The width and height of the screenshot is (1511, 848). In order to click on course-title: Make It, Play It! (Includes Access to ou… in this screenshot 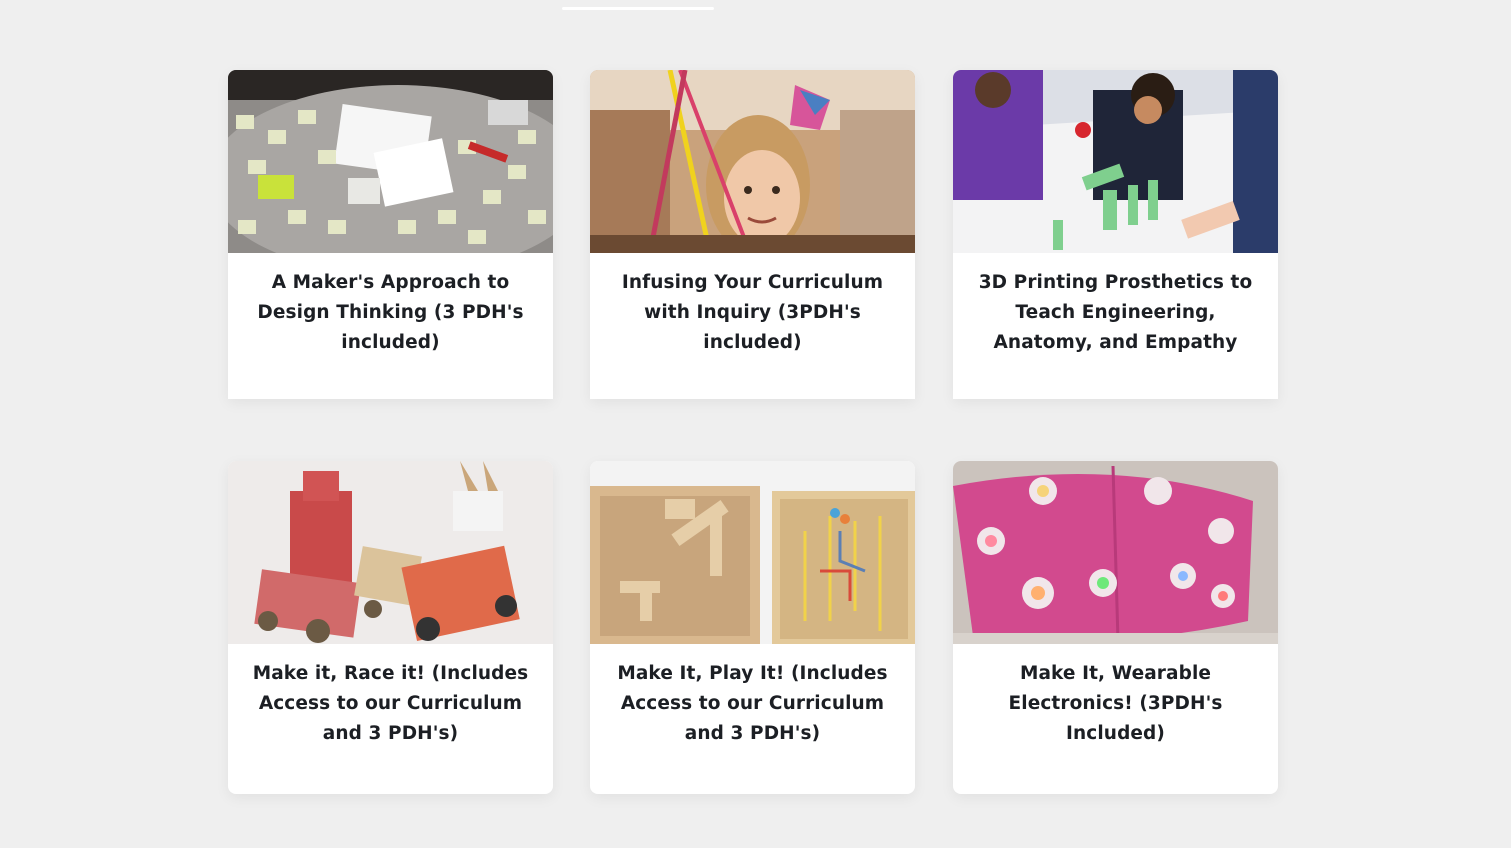, I will do `click(752, 696)`.